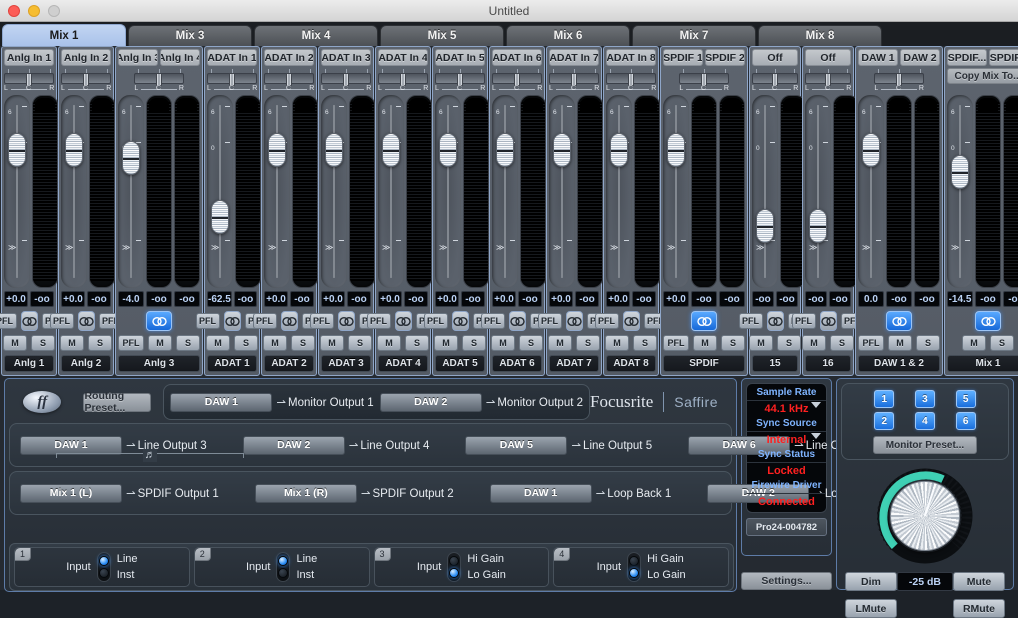  Describe the element at coordinates (965, 399) in the screenshot. I see `monitor-preset-5: 5` at that location.